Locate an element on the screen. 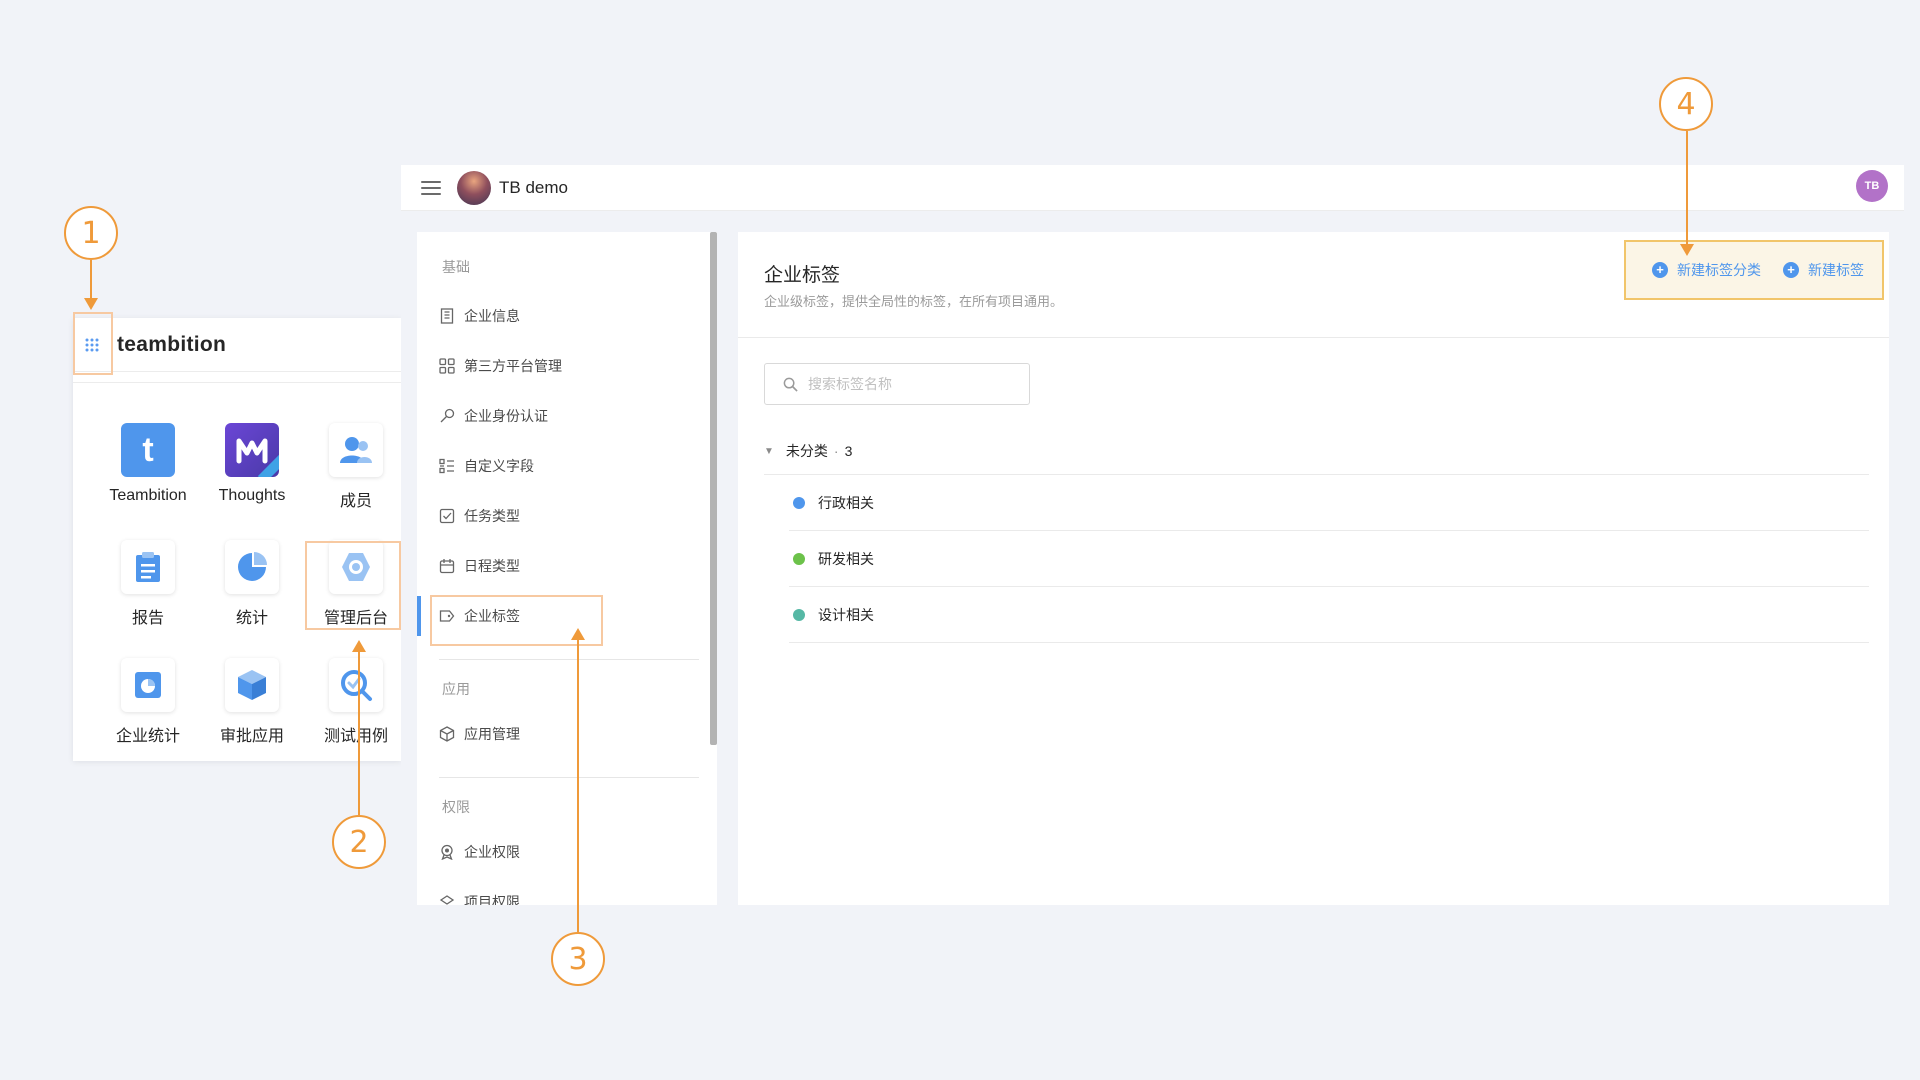 Image resolution: width=1920 pixels, height=1080 pixels. org-name: TB demo is located at coordinates (533, 188).